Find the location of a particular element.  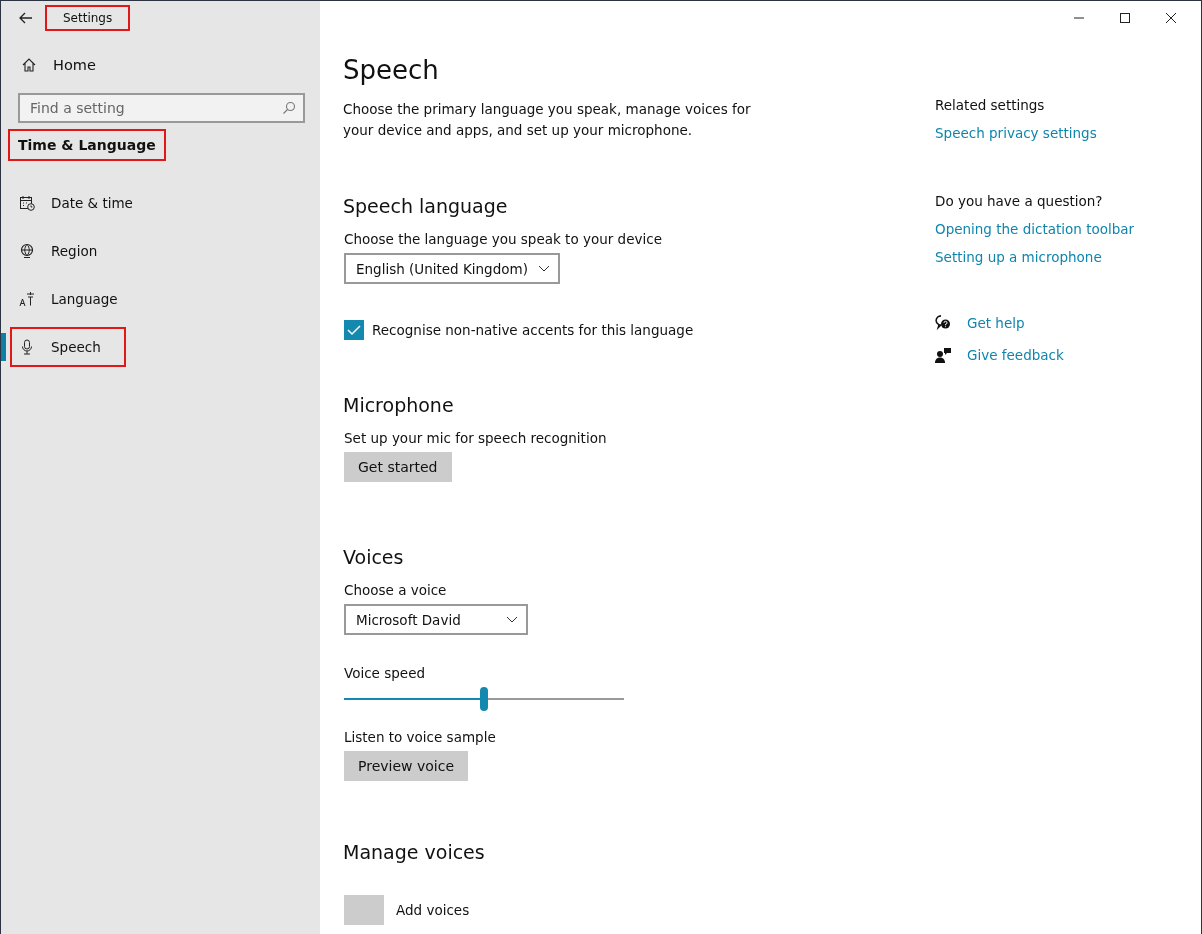

globe-icon is located at coordinates (27, 251).